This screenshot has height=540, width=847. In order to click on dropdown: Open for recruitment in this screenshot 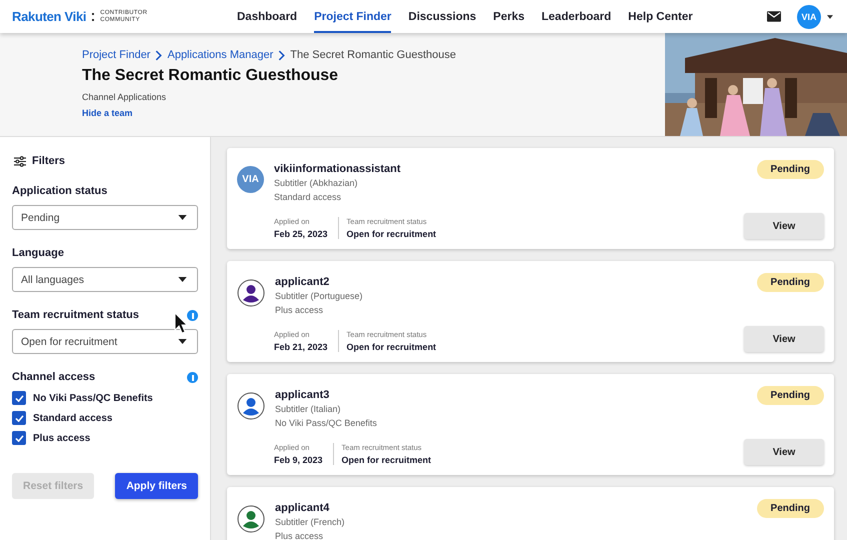, I will do `click(105, 341)`.